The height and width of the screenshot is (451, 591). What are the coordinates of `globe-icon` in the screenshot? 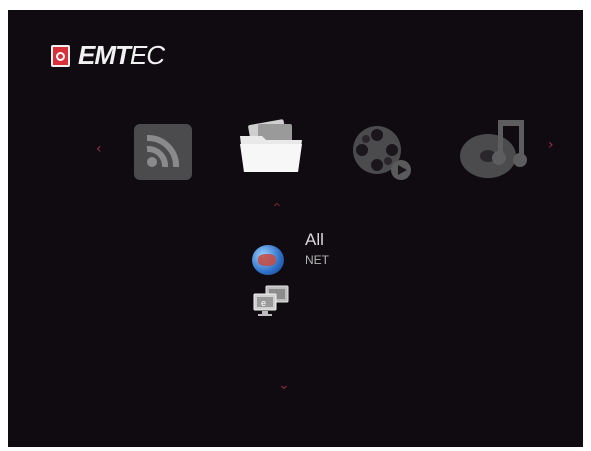 It's located at (268, 260).